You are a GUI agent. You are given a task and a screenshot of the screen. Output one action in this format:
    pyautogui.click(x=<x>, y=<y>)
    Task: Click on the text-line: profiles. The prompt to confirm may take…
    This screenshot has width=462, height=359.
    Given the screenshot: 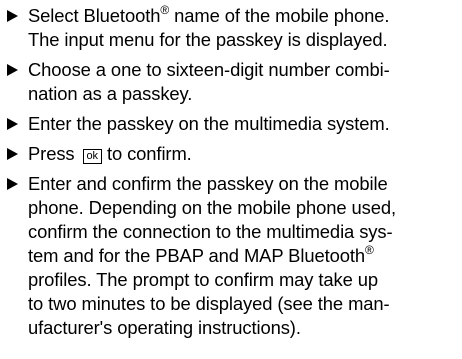 What is the action you would take?
    pyautogui.click(x=203, y=279)
    